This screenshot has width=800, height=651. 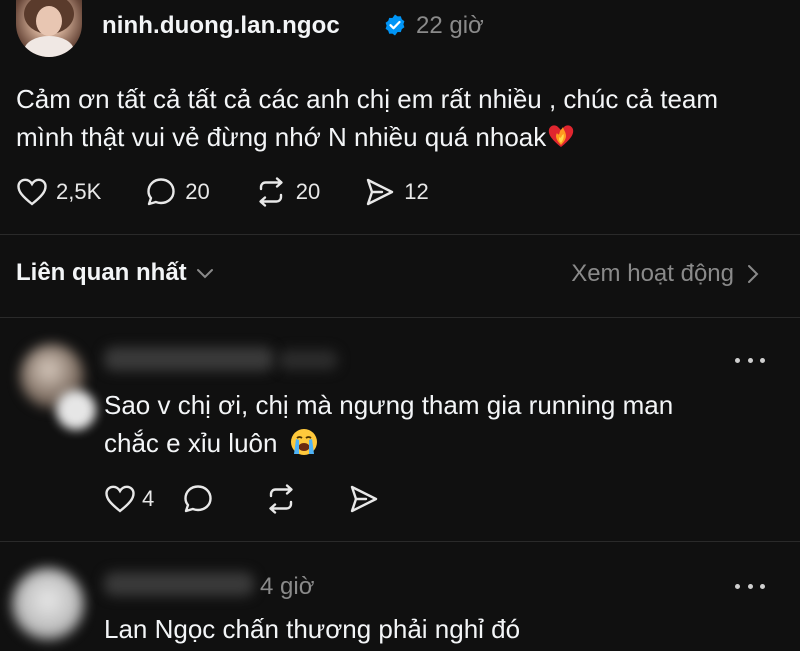 What do you see at coordinates (204, 274) in the screenshot?
I see `chevron-down-icon` at bounding box center [204, 274].